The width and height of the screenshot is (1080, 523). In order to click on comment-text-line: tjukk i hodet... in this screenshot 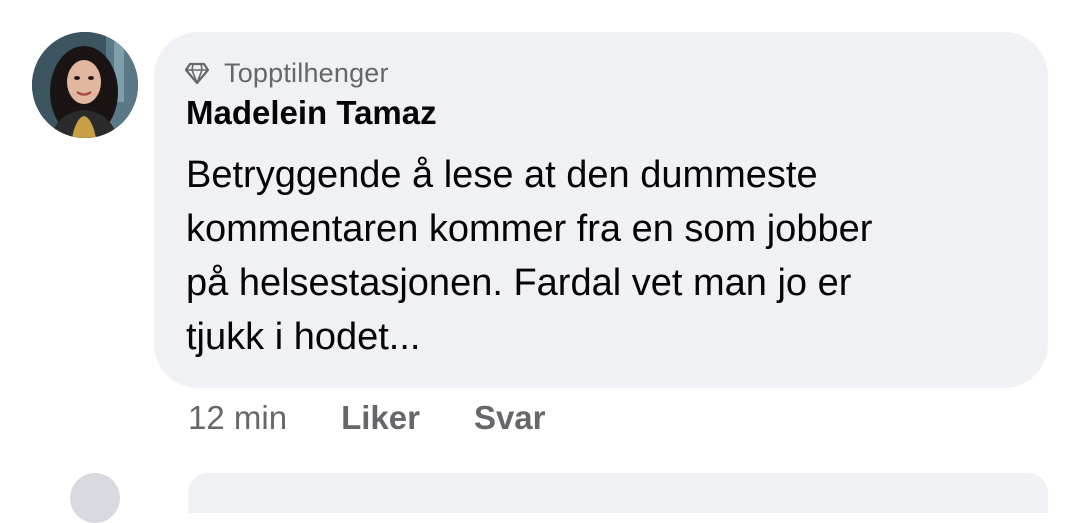, I will do `click(303, 337)`.